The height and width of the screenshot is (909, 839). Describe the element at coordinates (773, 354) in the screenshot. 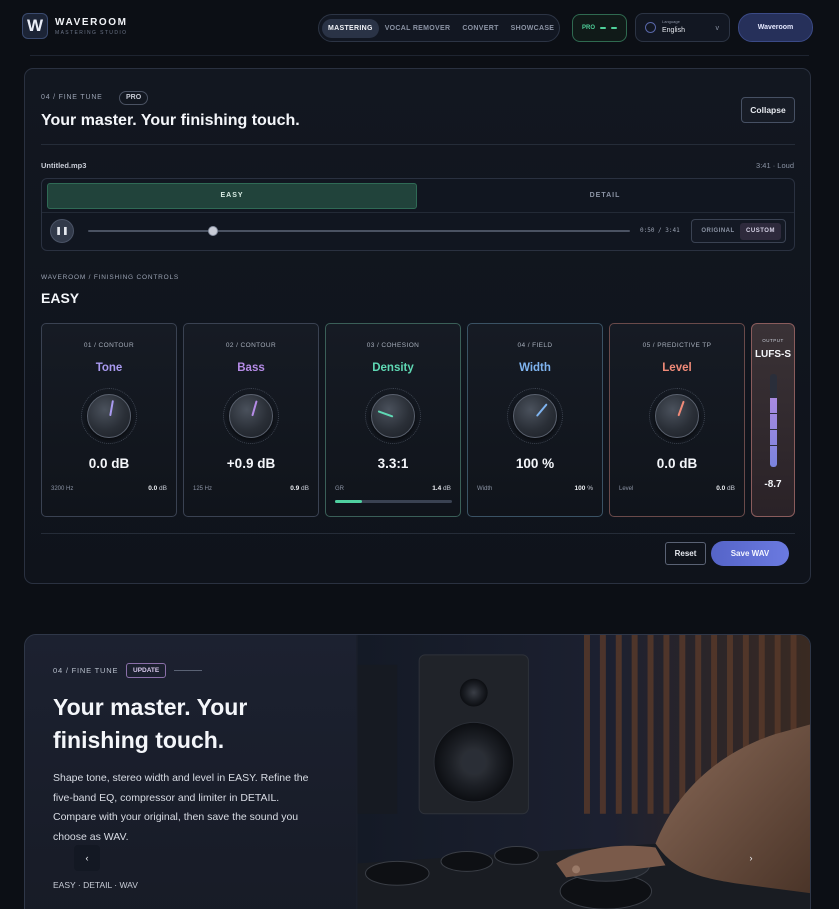

I see `output-unit: LUFS-S` at that location.